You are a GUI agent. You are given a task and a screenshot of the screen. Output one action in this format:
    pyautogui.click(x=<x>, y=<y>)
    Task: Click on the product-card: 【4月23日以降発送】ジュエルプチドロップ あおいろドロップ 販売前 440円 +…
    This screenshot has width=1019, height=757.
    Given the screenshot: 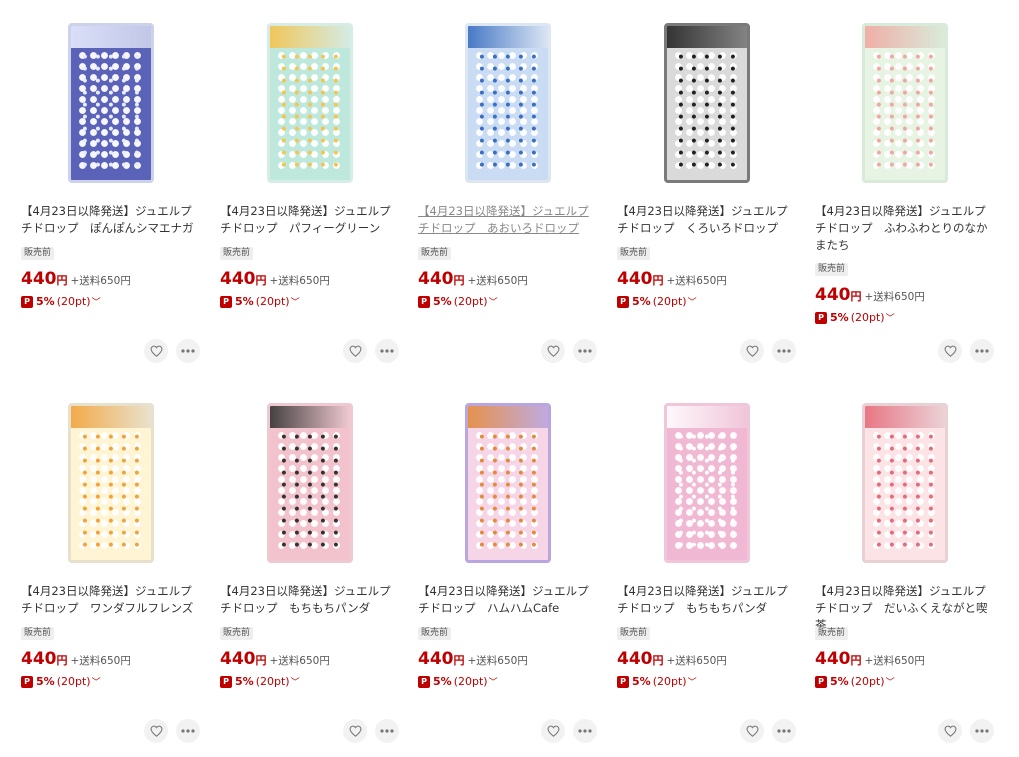 What is the action you would take?
    pyautogui.click(x=508, y=193)
    